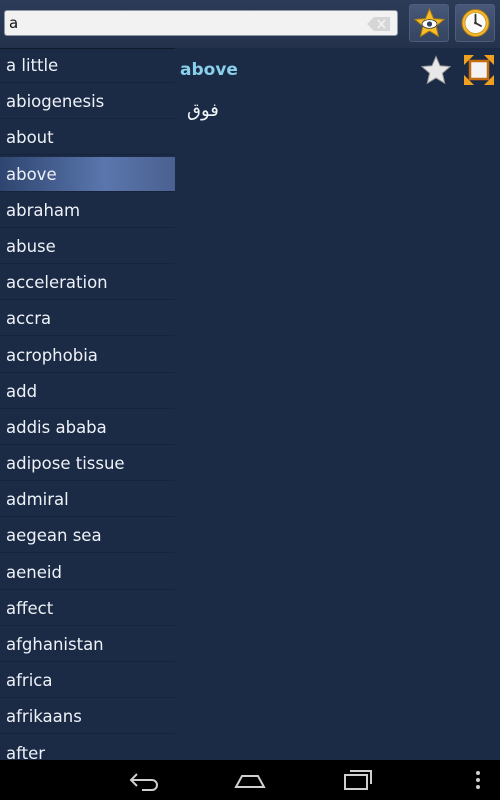  Describe the element at coordinates (87, 283) in the screenshot. I see `list-item: acceleration` at that location.